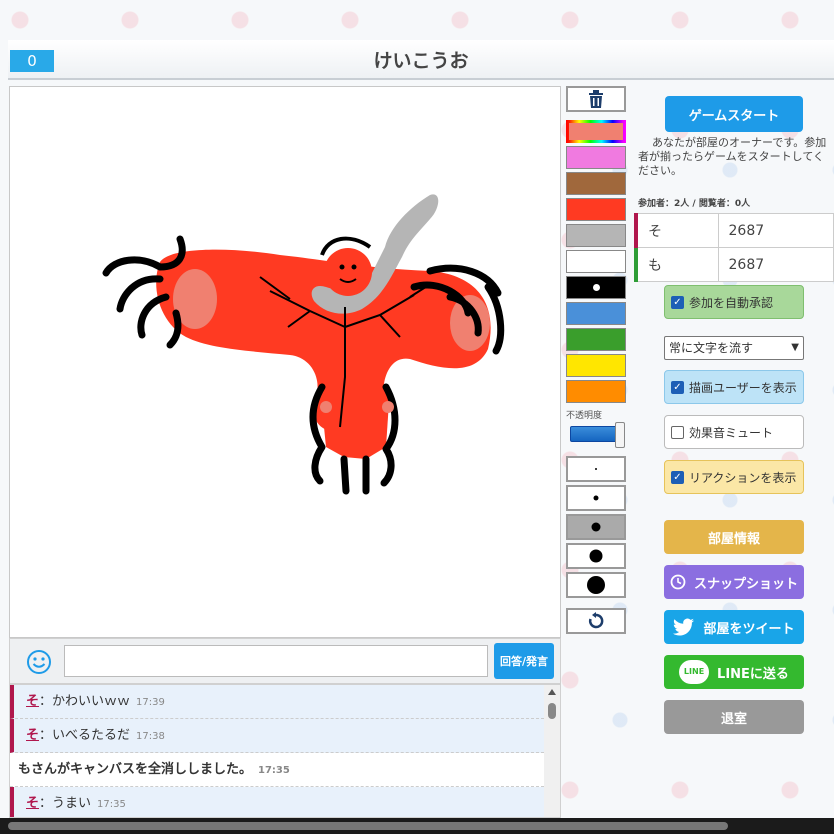  I want to click on player-row: も 2687, so click(734, 264).